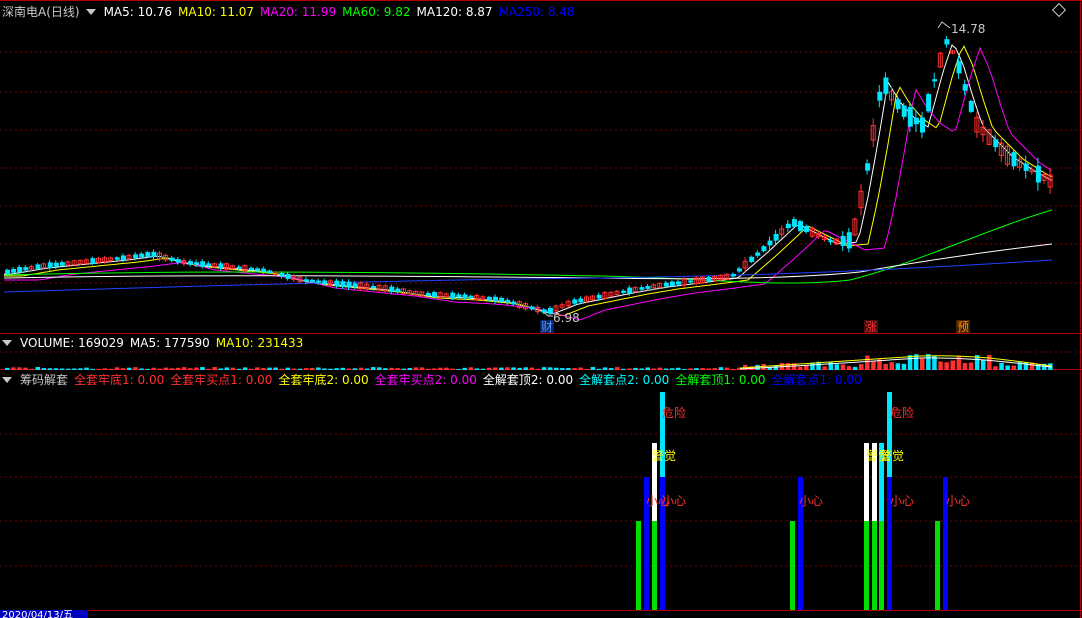 This screenshot has height=618, width=1082. What do you see at coordinates (963, 327) in the screenshot?
I see `event-marker-yu: 预` at bounding box center [963, 327].